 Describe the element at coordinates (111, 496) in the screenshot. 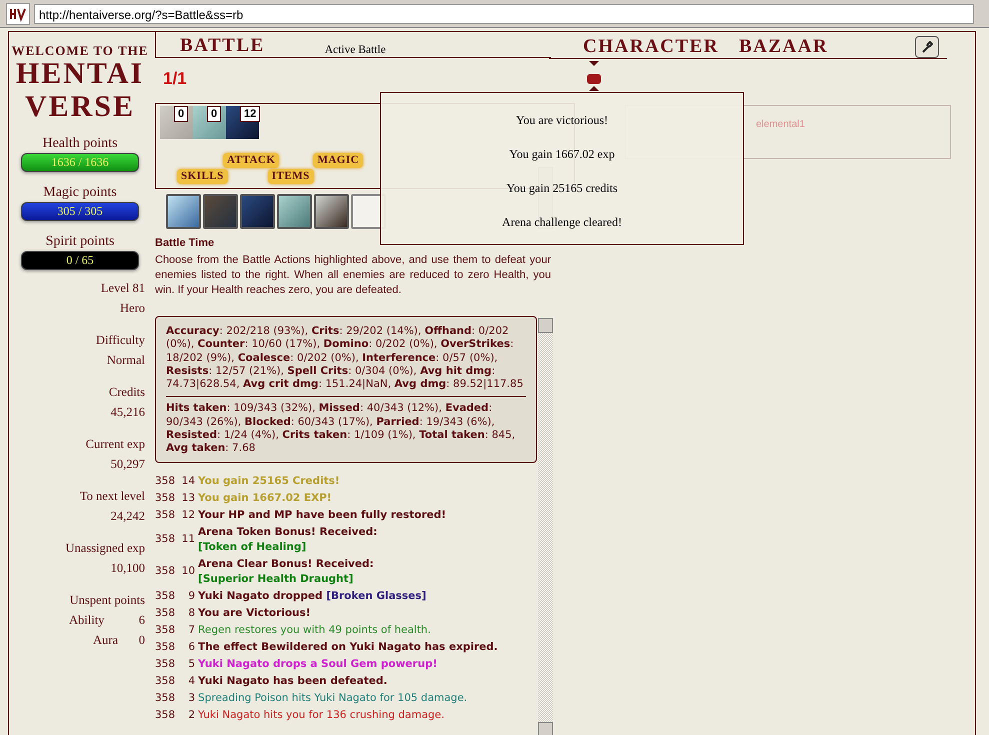

I see `profile-label: To next level` at that location.